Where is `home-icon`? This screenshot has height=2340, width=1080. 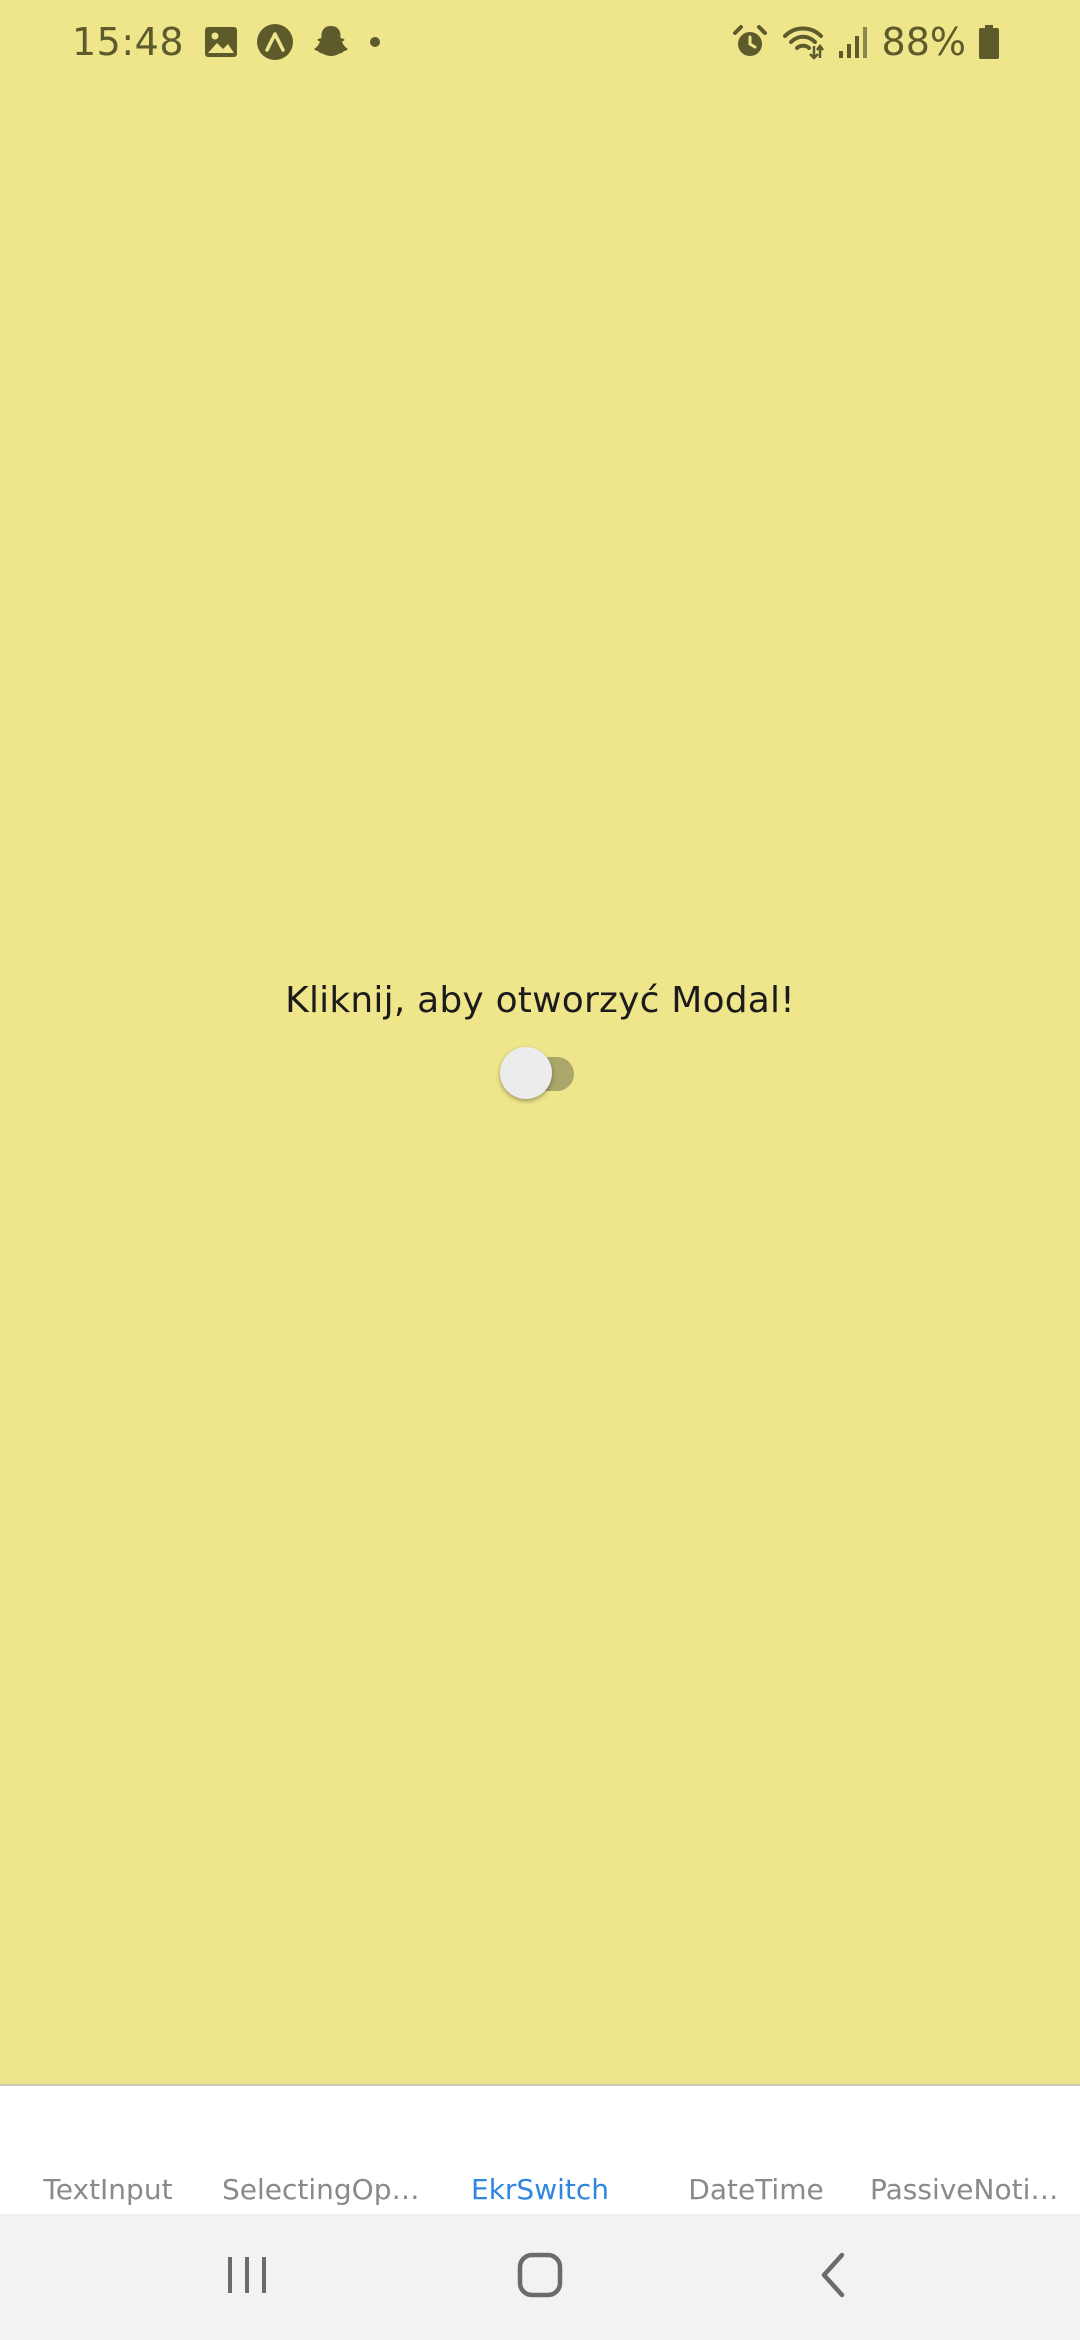
home-icon is located at coordinates (540, 2277).